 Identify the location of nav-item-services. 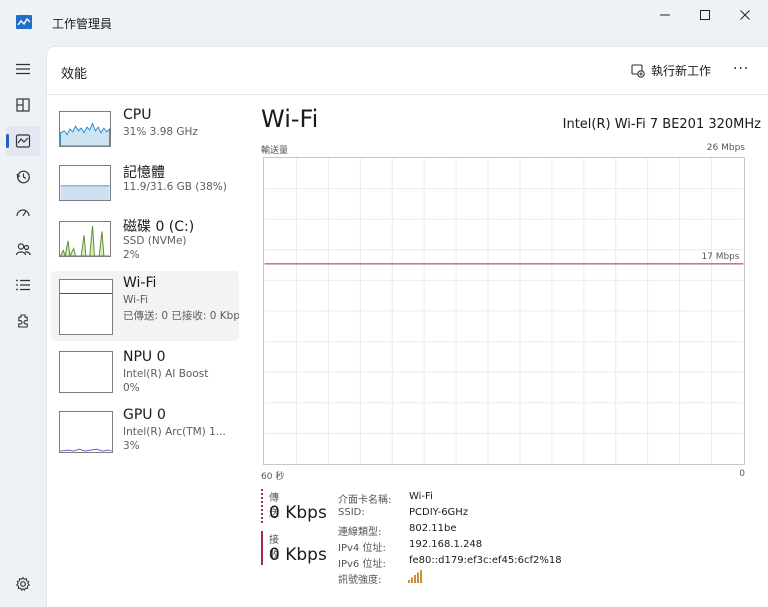
(23, 321).